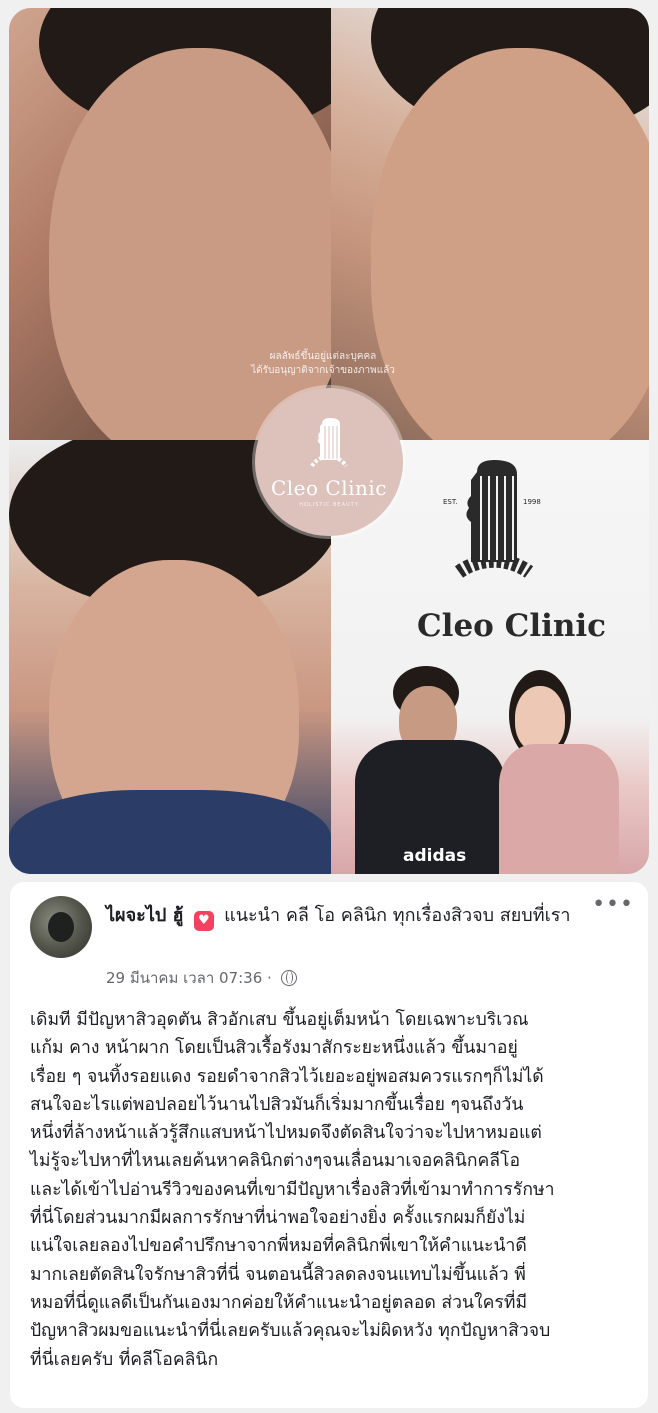  Describe the element at coordinates (323, 370) in the screenshot. I see `disclaimer-line: ได้รับอนุญาติจากเจ้าของภาพแล้ว` at that location.